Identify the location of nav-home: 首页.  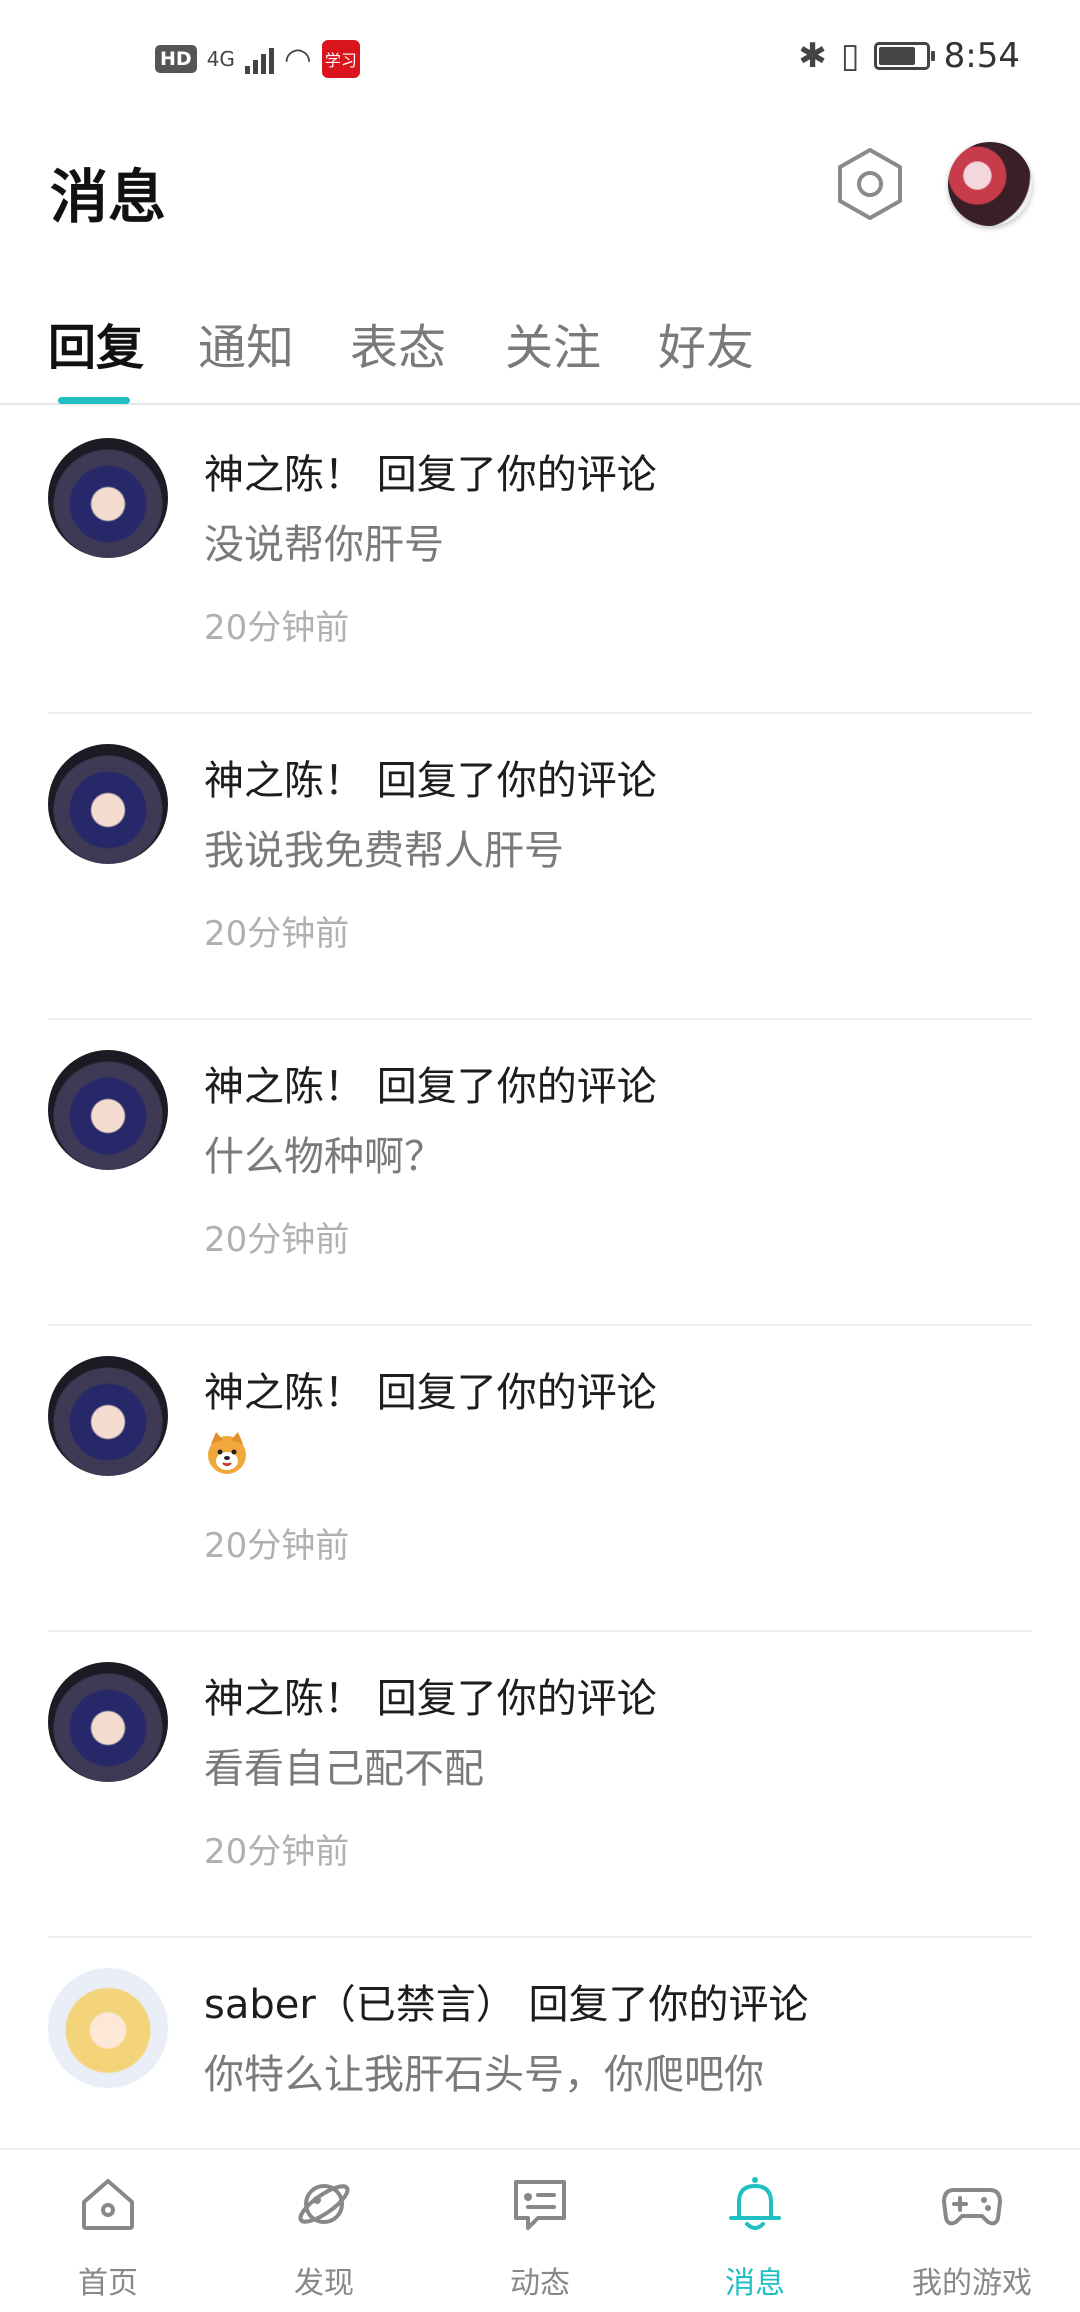
(108, 2231).